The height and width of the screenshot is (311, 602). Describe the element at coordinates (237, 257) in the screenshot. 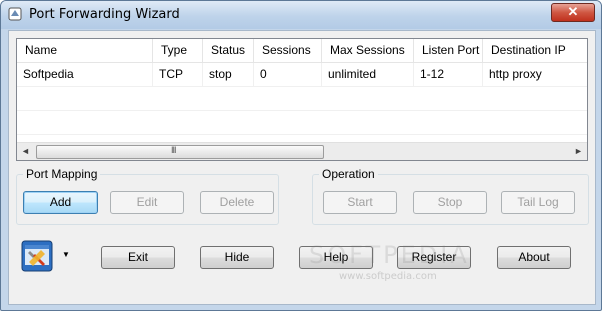

I see `hide-button: Hide` at that location.